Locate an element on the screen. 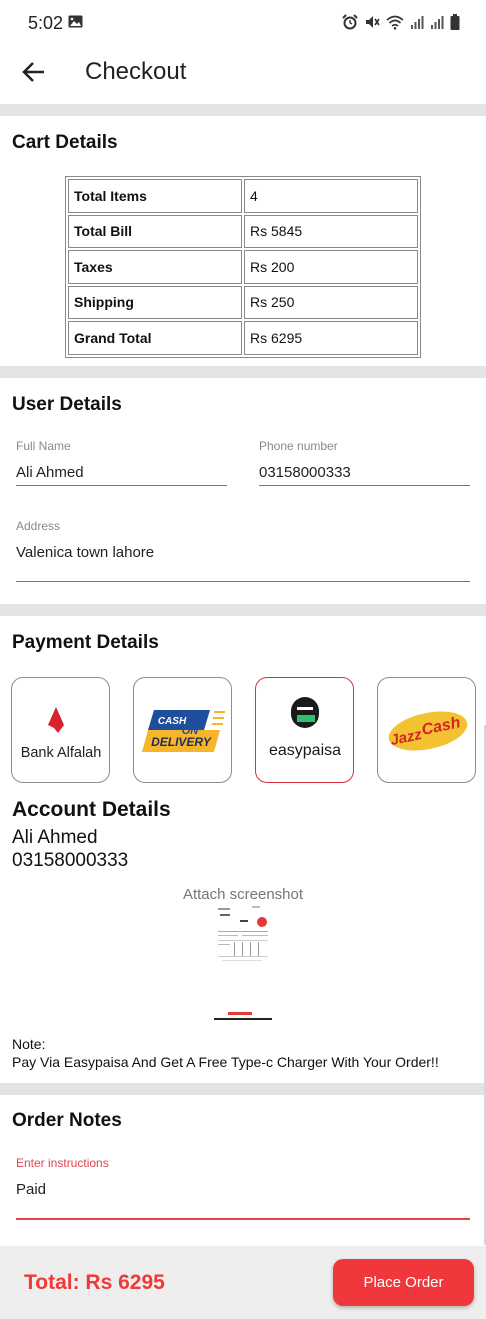 The height and width of the screenshot is (1319, 486). table-row: Taxes Rs 200 is located at coordinates (243, 267).